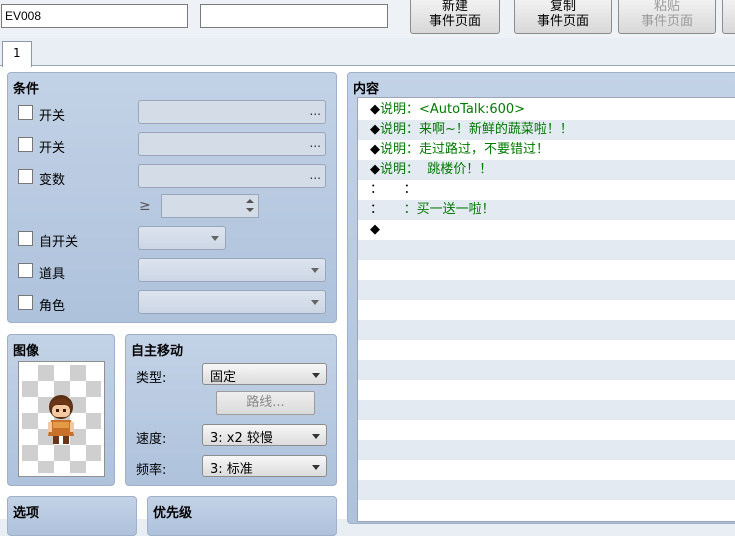 Image resolution: width=735 pixels, height=536 pixels. Describe the element at coordinates (250, 210) in the screenshot. I see `spin-down-icon` at that location.